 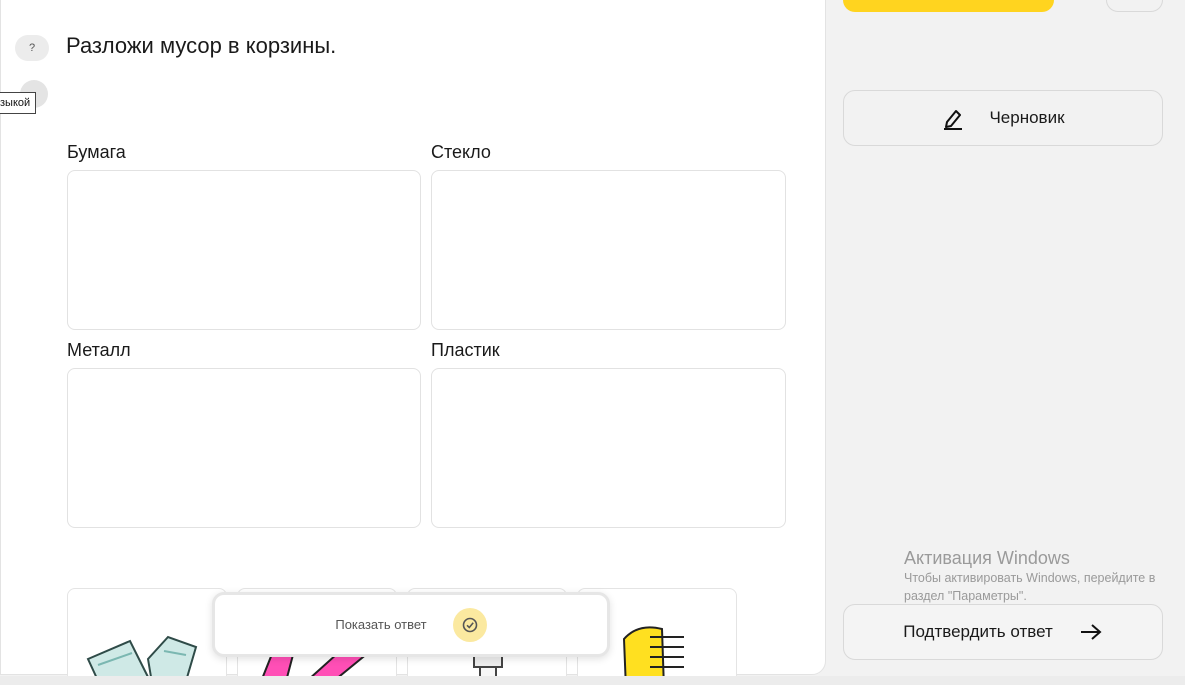 I want to click on draft-label: Черновик, so click(x=1027, y=117).